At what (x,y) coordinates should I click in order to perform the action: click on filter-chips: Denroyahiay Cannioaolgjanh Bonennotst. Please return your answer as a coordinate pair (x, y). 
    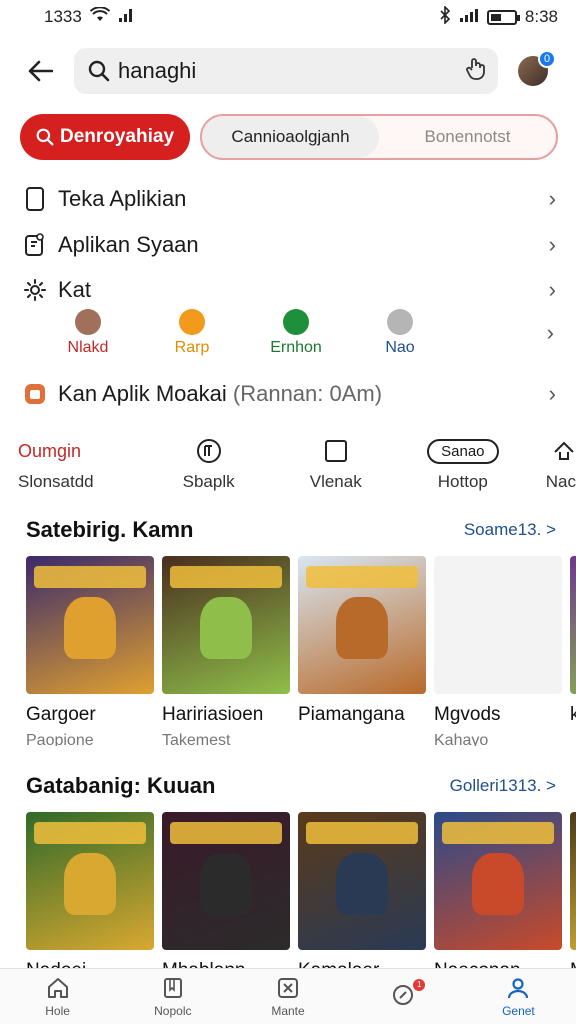
    Looking at the image, I should click on (289, 138).